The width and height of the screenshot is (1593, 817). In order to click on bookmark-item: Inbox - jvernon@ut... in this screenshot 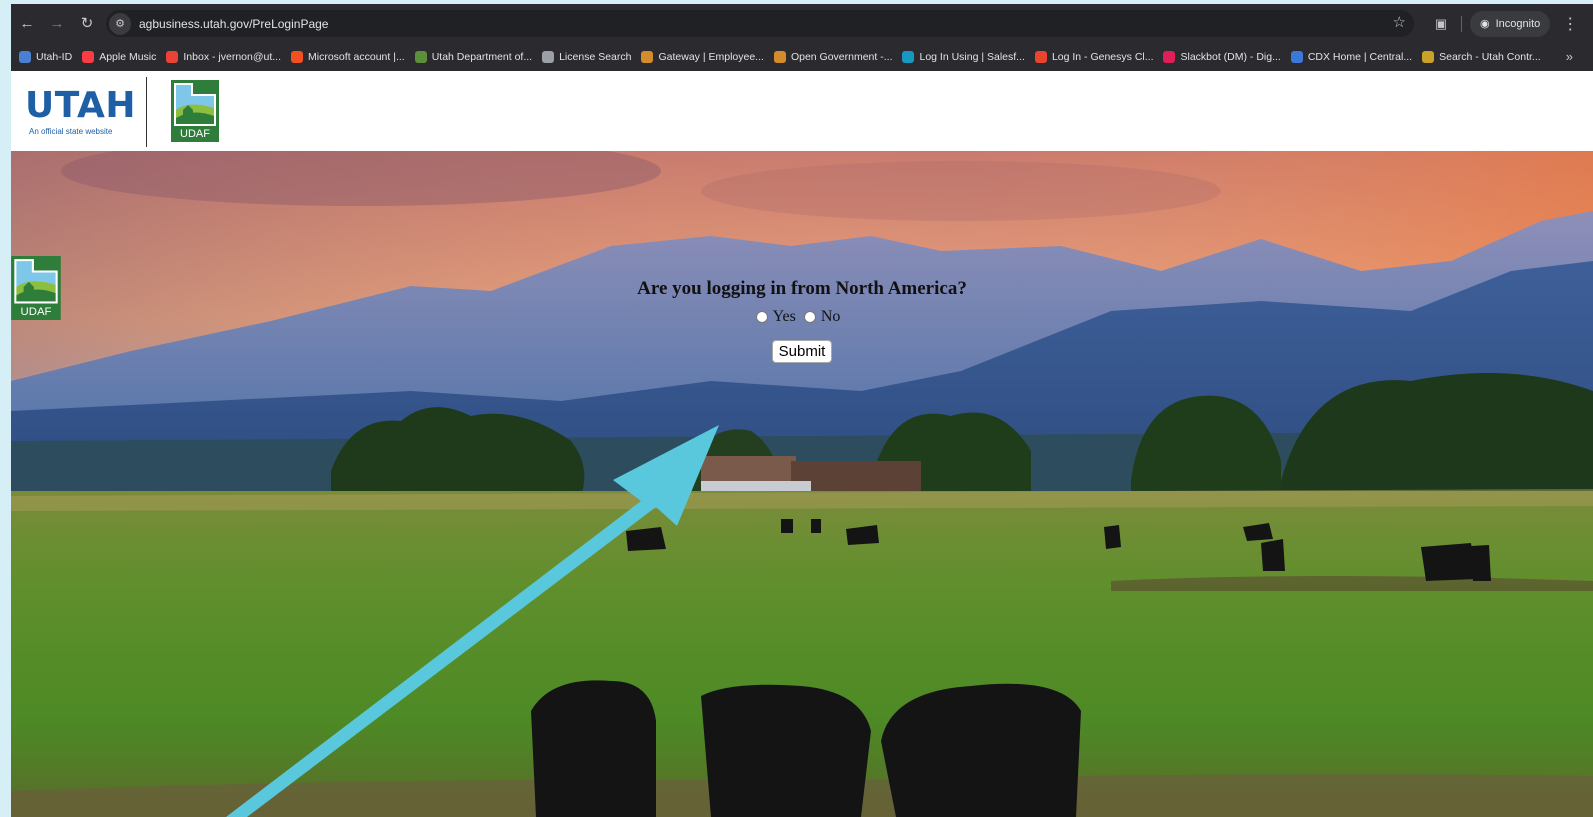, I will do `click(224, 56)`.